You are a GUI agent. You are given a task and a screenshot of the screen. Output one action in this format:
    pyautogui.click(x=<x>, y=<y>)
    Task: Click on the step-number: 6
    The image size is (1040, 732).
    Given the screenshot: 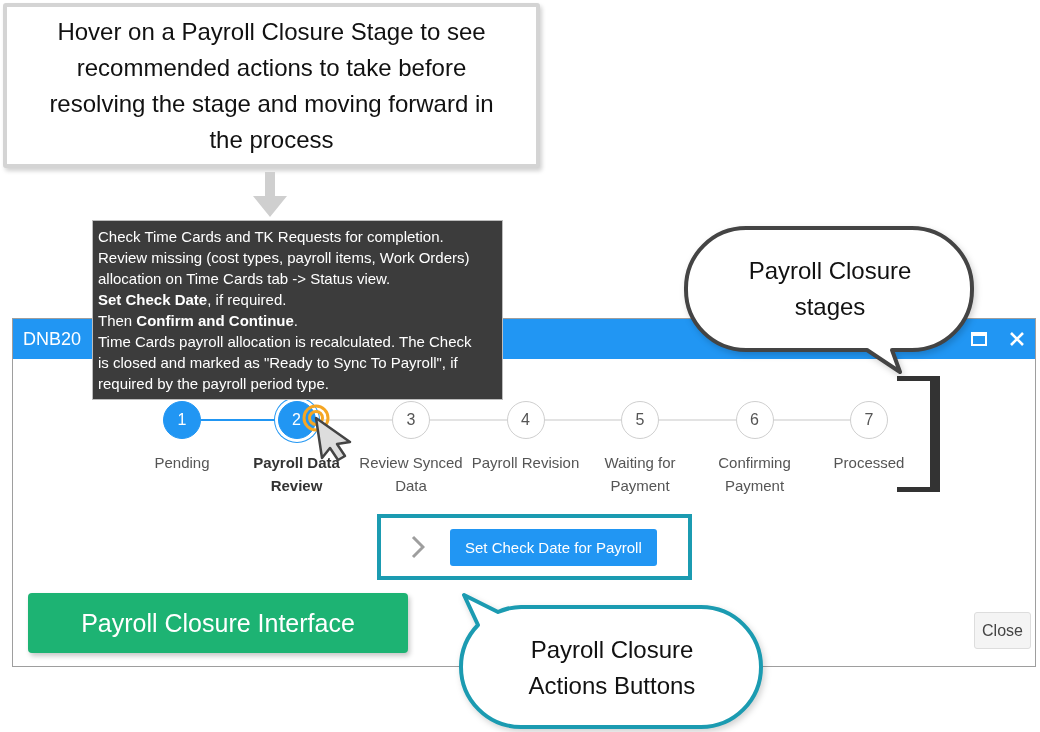 What is the action you would take?
    pyautogui.click(x=754, y=420)
    